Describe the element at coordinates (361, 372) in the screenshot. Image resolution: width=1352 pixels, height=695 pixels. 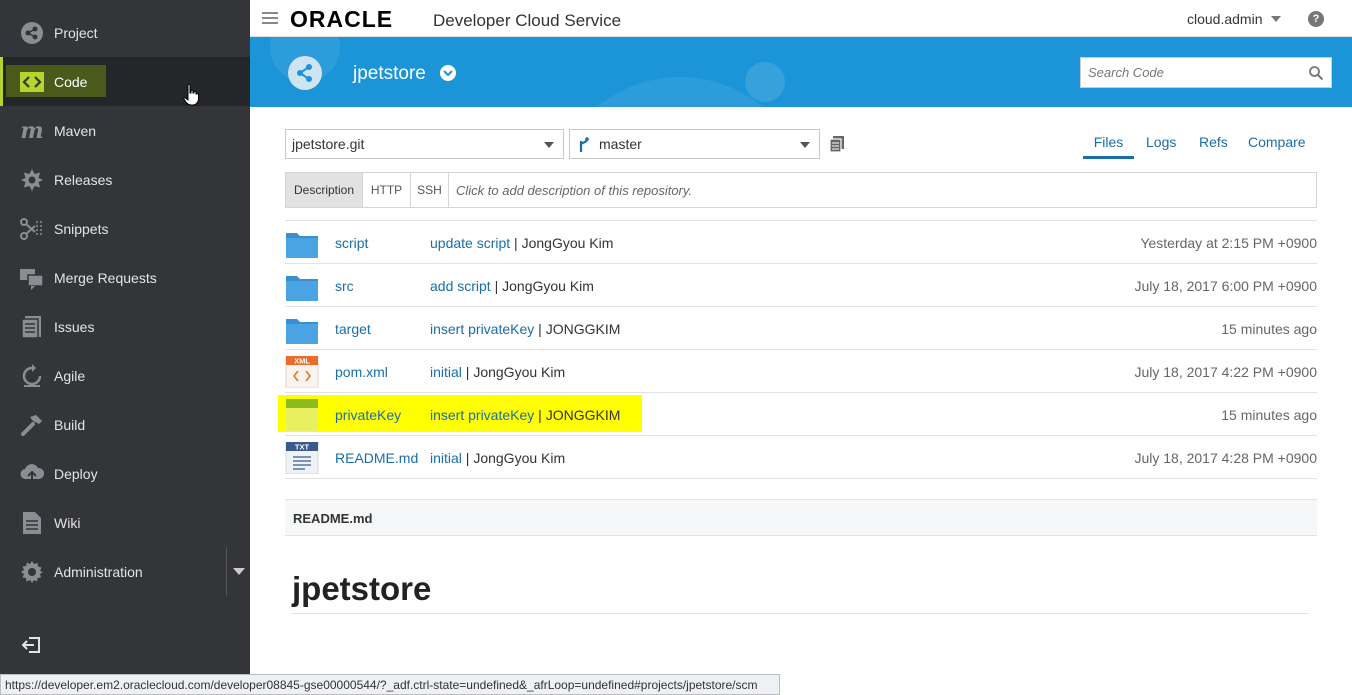
I see `file-name-link: pom.xml` at that location.